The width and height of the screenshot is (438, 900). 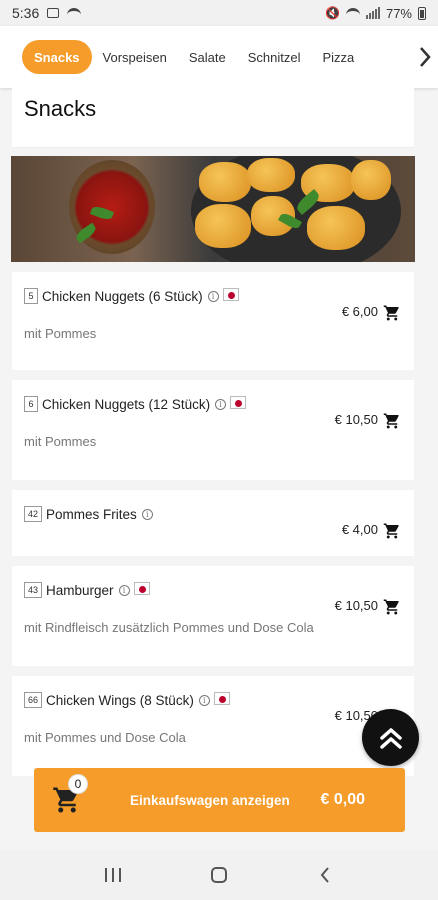 I want to click on item-number: 6, so click(x=31, y=404).